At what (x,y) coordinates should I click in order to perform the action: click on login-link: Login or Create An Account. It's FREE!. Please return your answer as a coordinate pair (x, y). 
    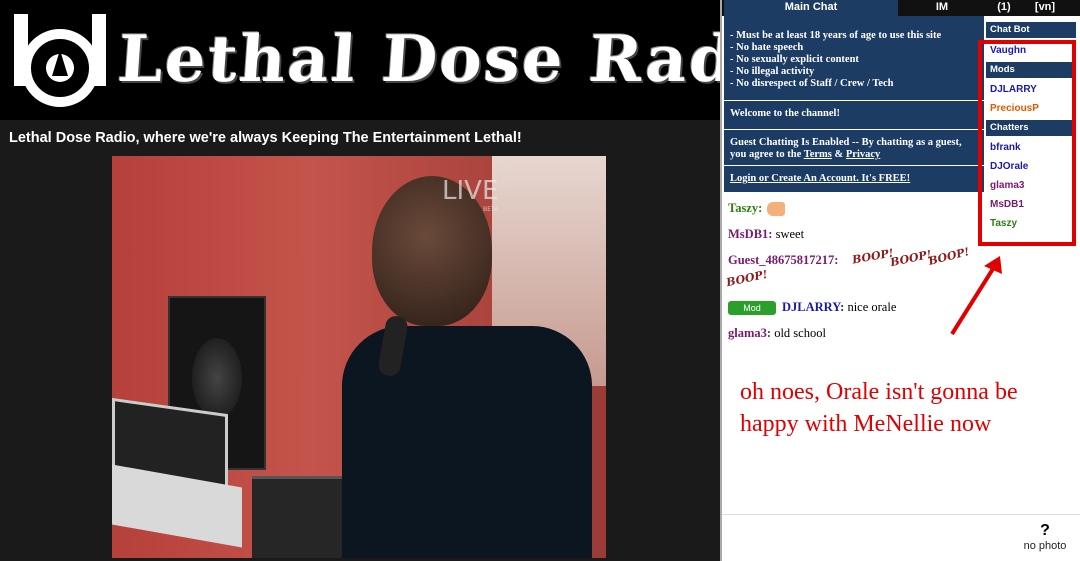
    Looking at the image, I should click on (820, 178).